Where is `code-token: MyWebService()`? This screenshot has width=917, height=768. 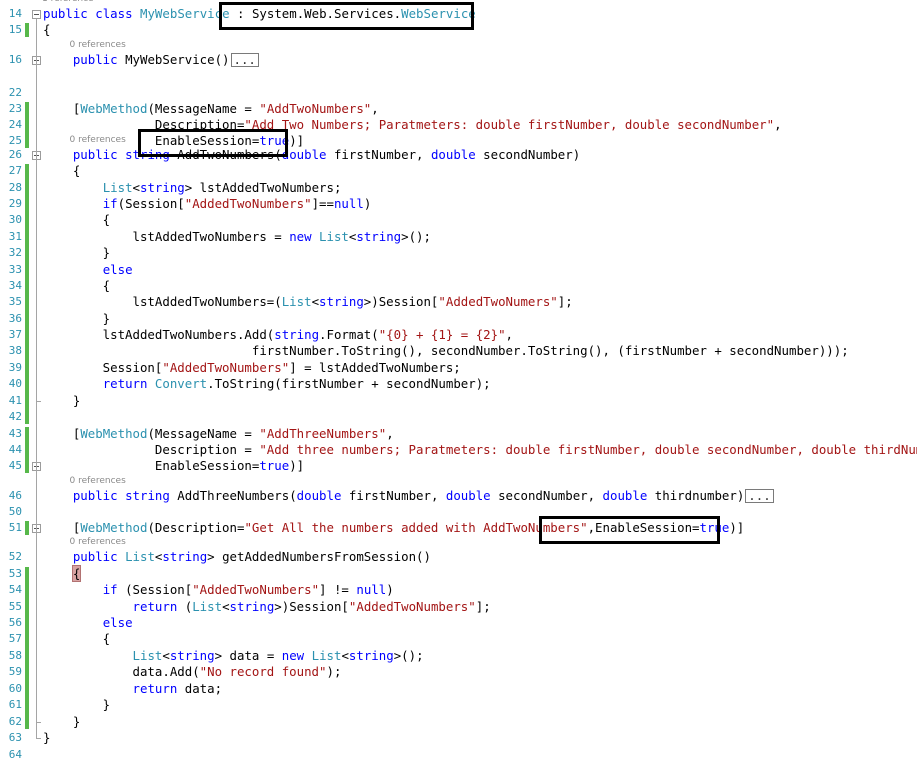 code-token: MyWebService() is located at coordinates (173, 59).